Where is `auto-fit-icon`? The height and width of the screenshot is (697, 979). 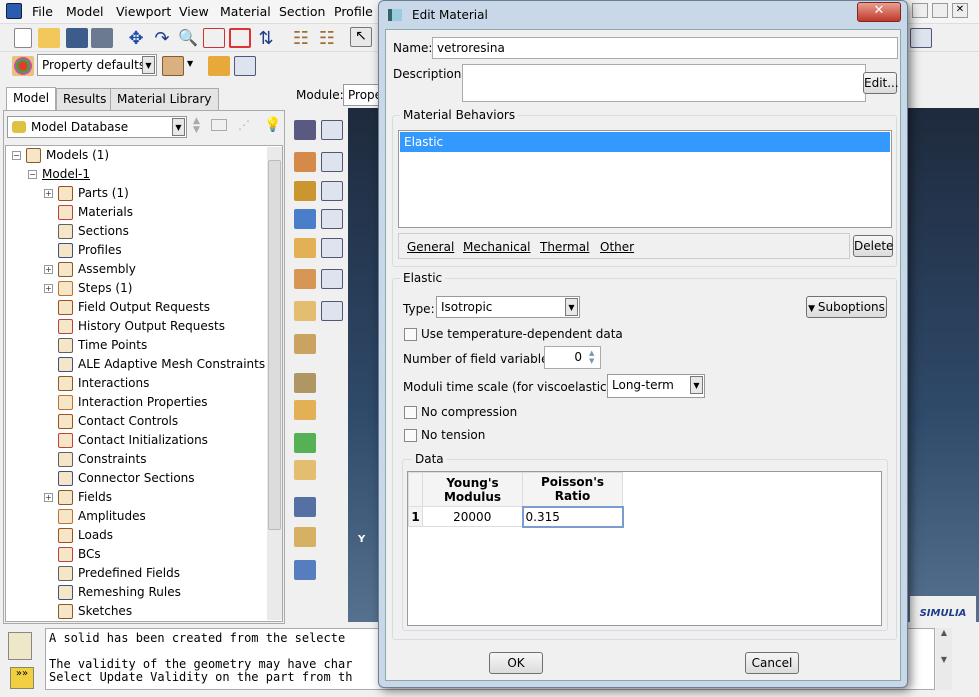
auto-fit-icon is located at coordinates (240, 38).